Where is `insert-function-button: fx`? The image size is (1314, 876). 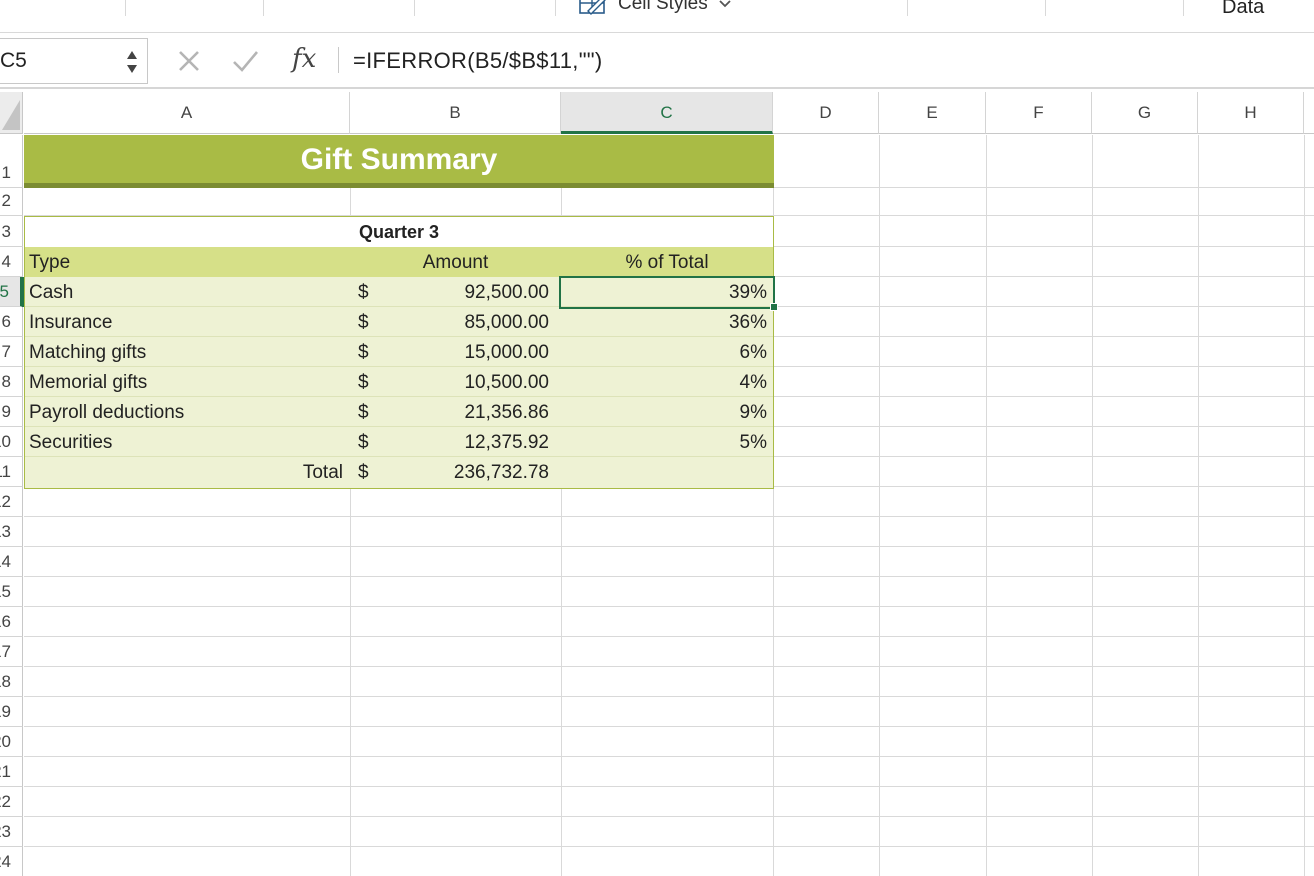 insert-function-button: fx is located at coordinates (304, 59).